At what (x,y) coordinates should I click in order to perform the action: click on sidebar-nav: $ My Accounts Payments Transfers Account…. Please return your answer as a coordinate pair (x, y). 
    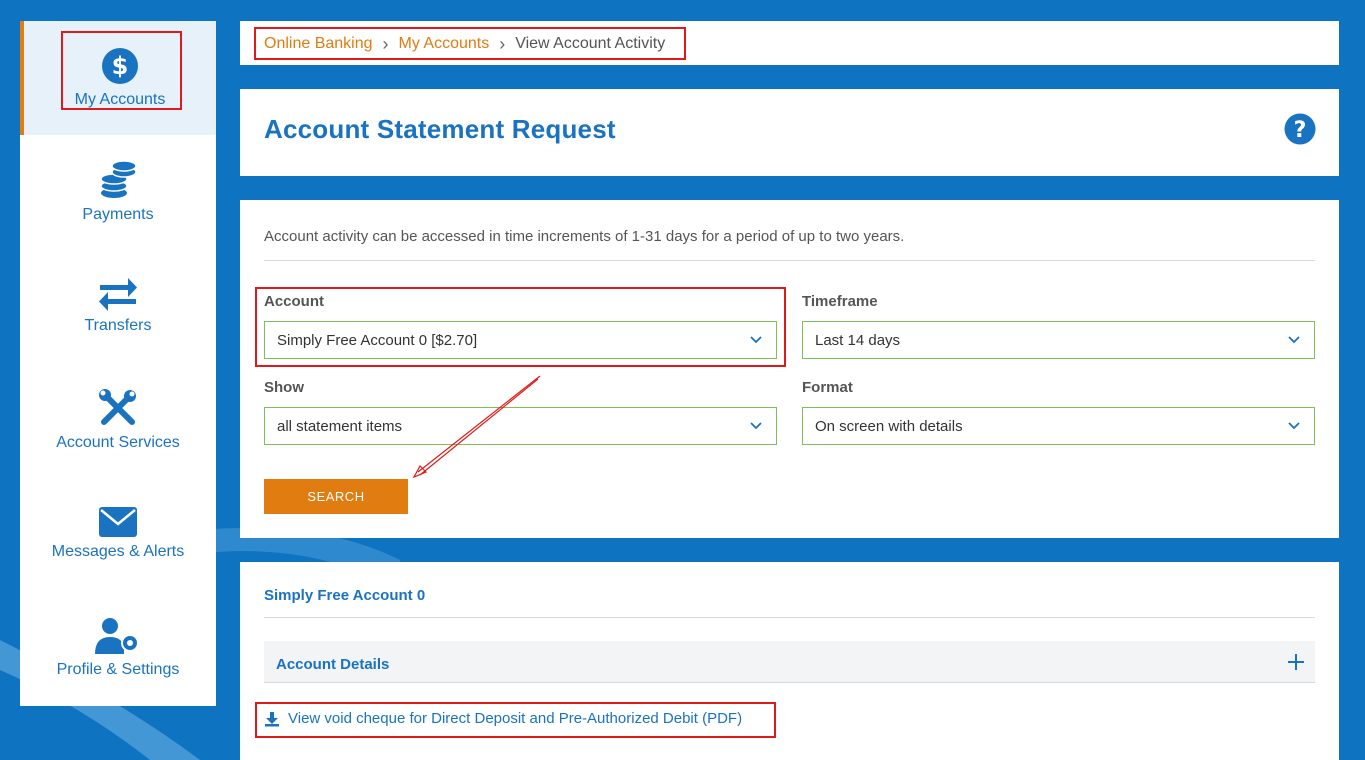
    Looking at the image, I should click on (118, 363).